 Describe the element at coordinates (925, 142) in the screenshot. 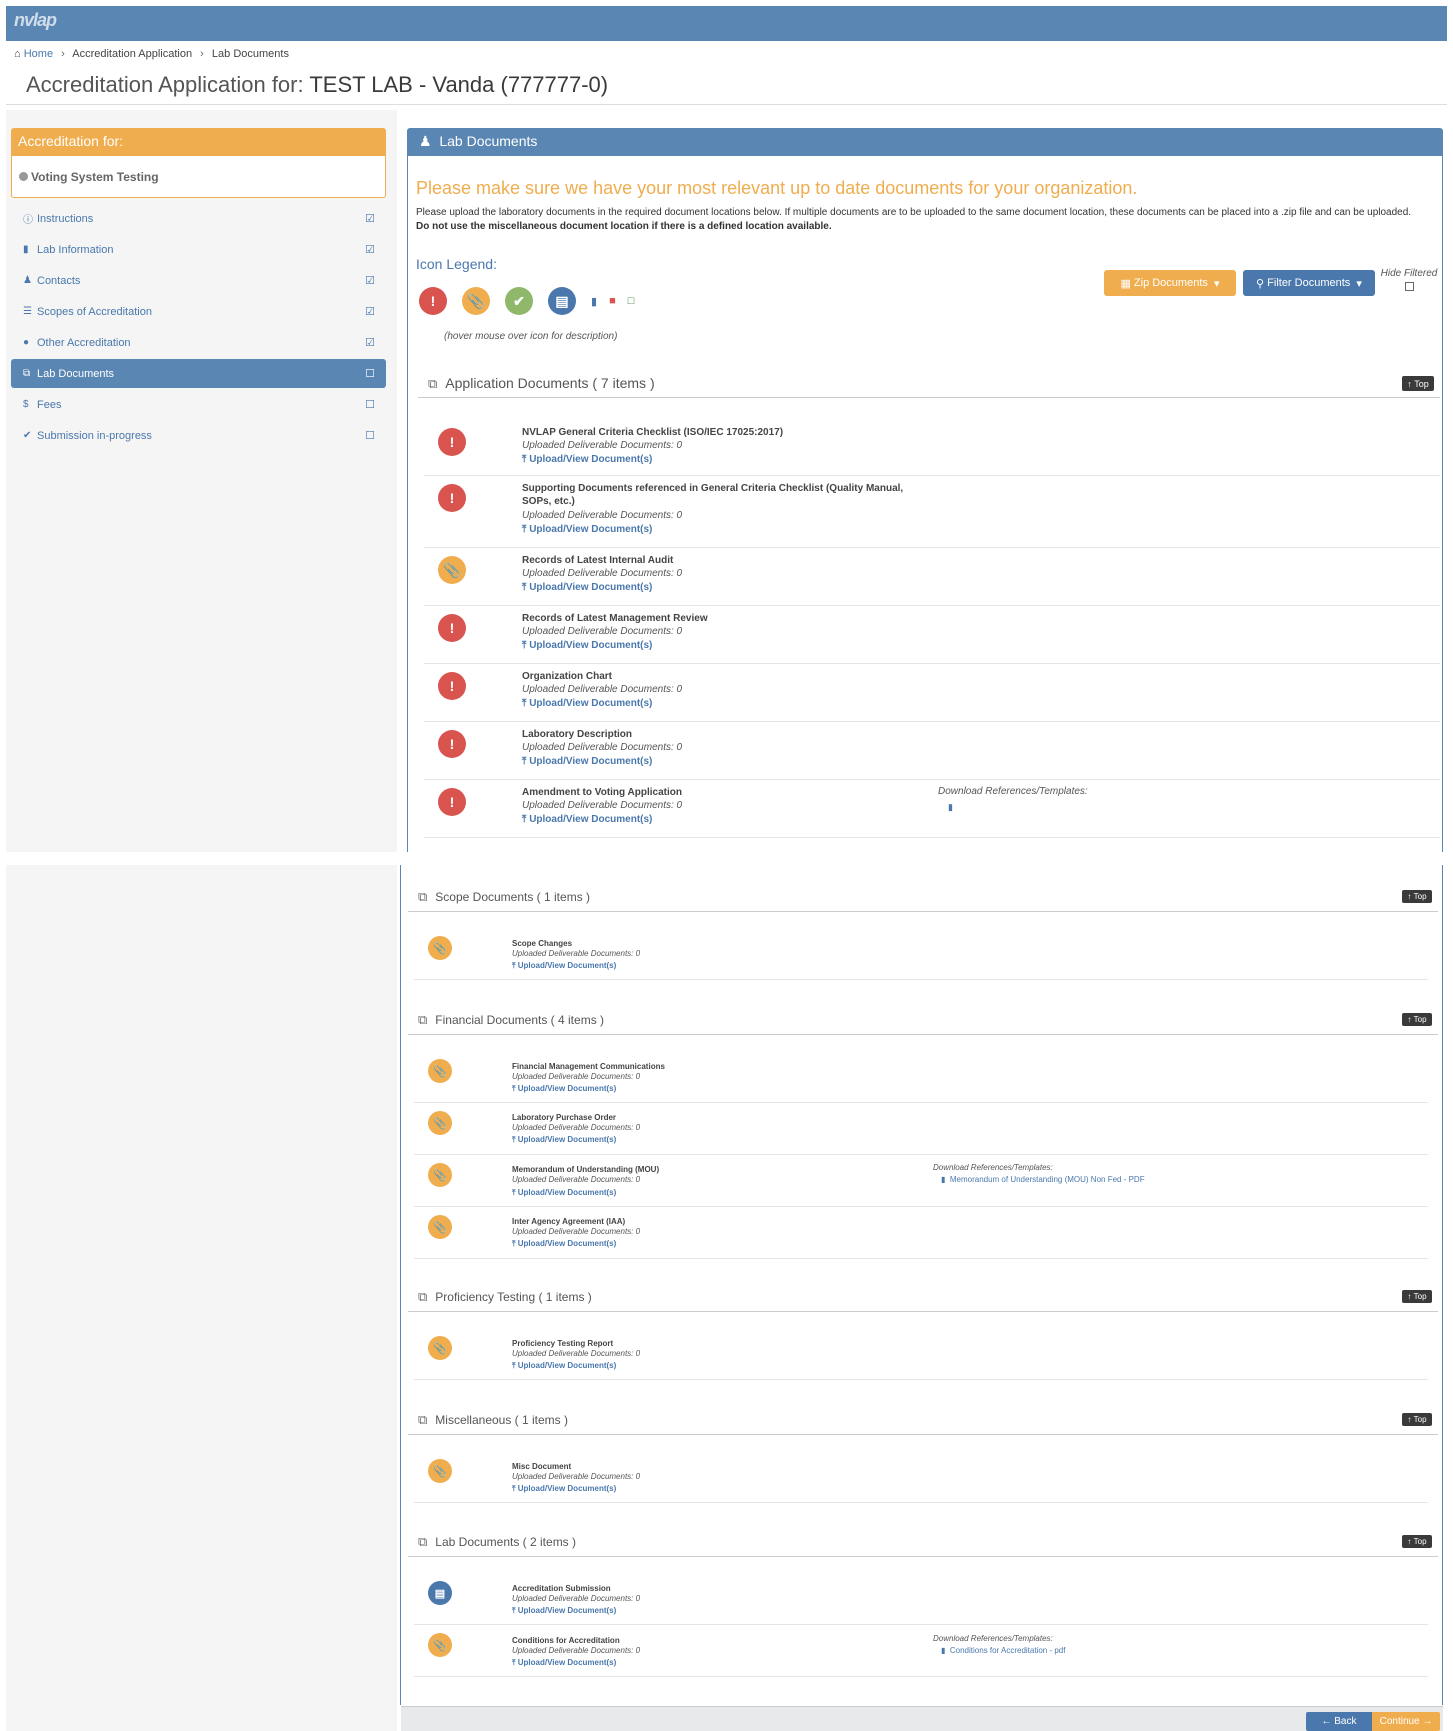

I see `panel-header: ♟ Lab Documents` at that location.